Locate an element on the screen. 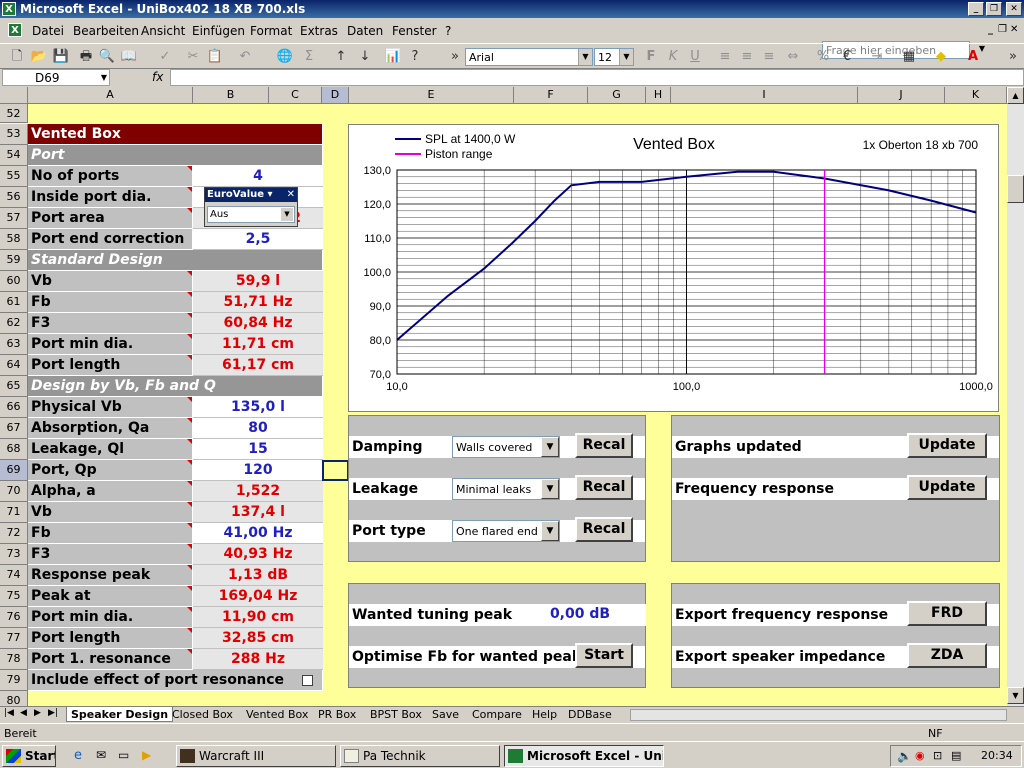  menu-bearbeiten: Bearbeiten is located at coordinates (106, 31).